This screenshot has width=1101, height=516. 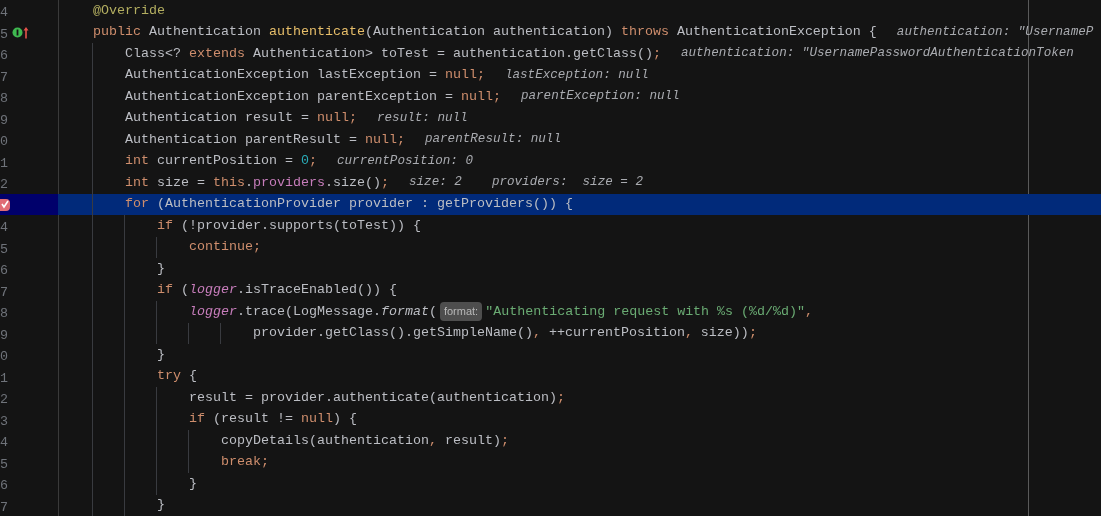 I want to click on code-token: continue;, so click(x=224, y=247).